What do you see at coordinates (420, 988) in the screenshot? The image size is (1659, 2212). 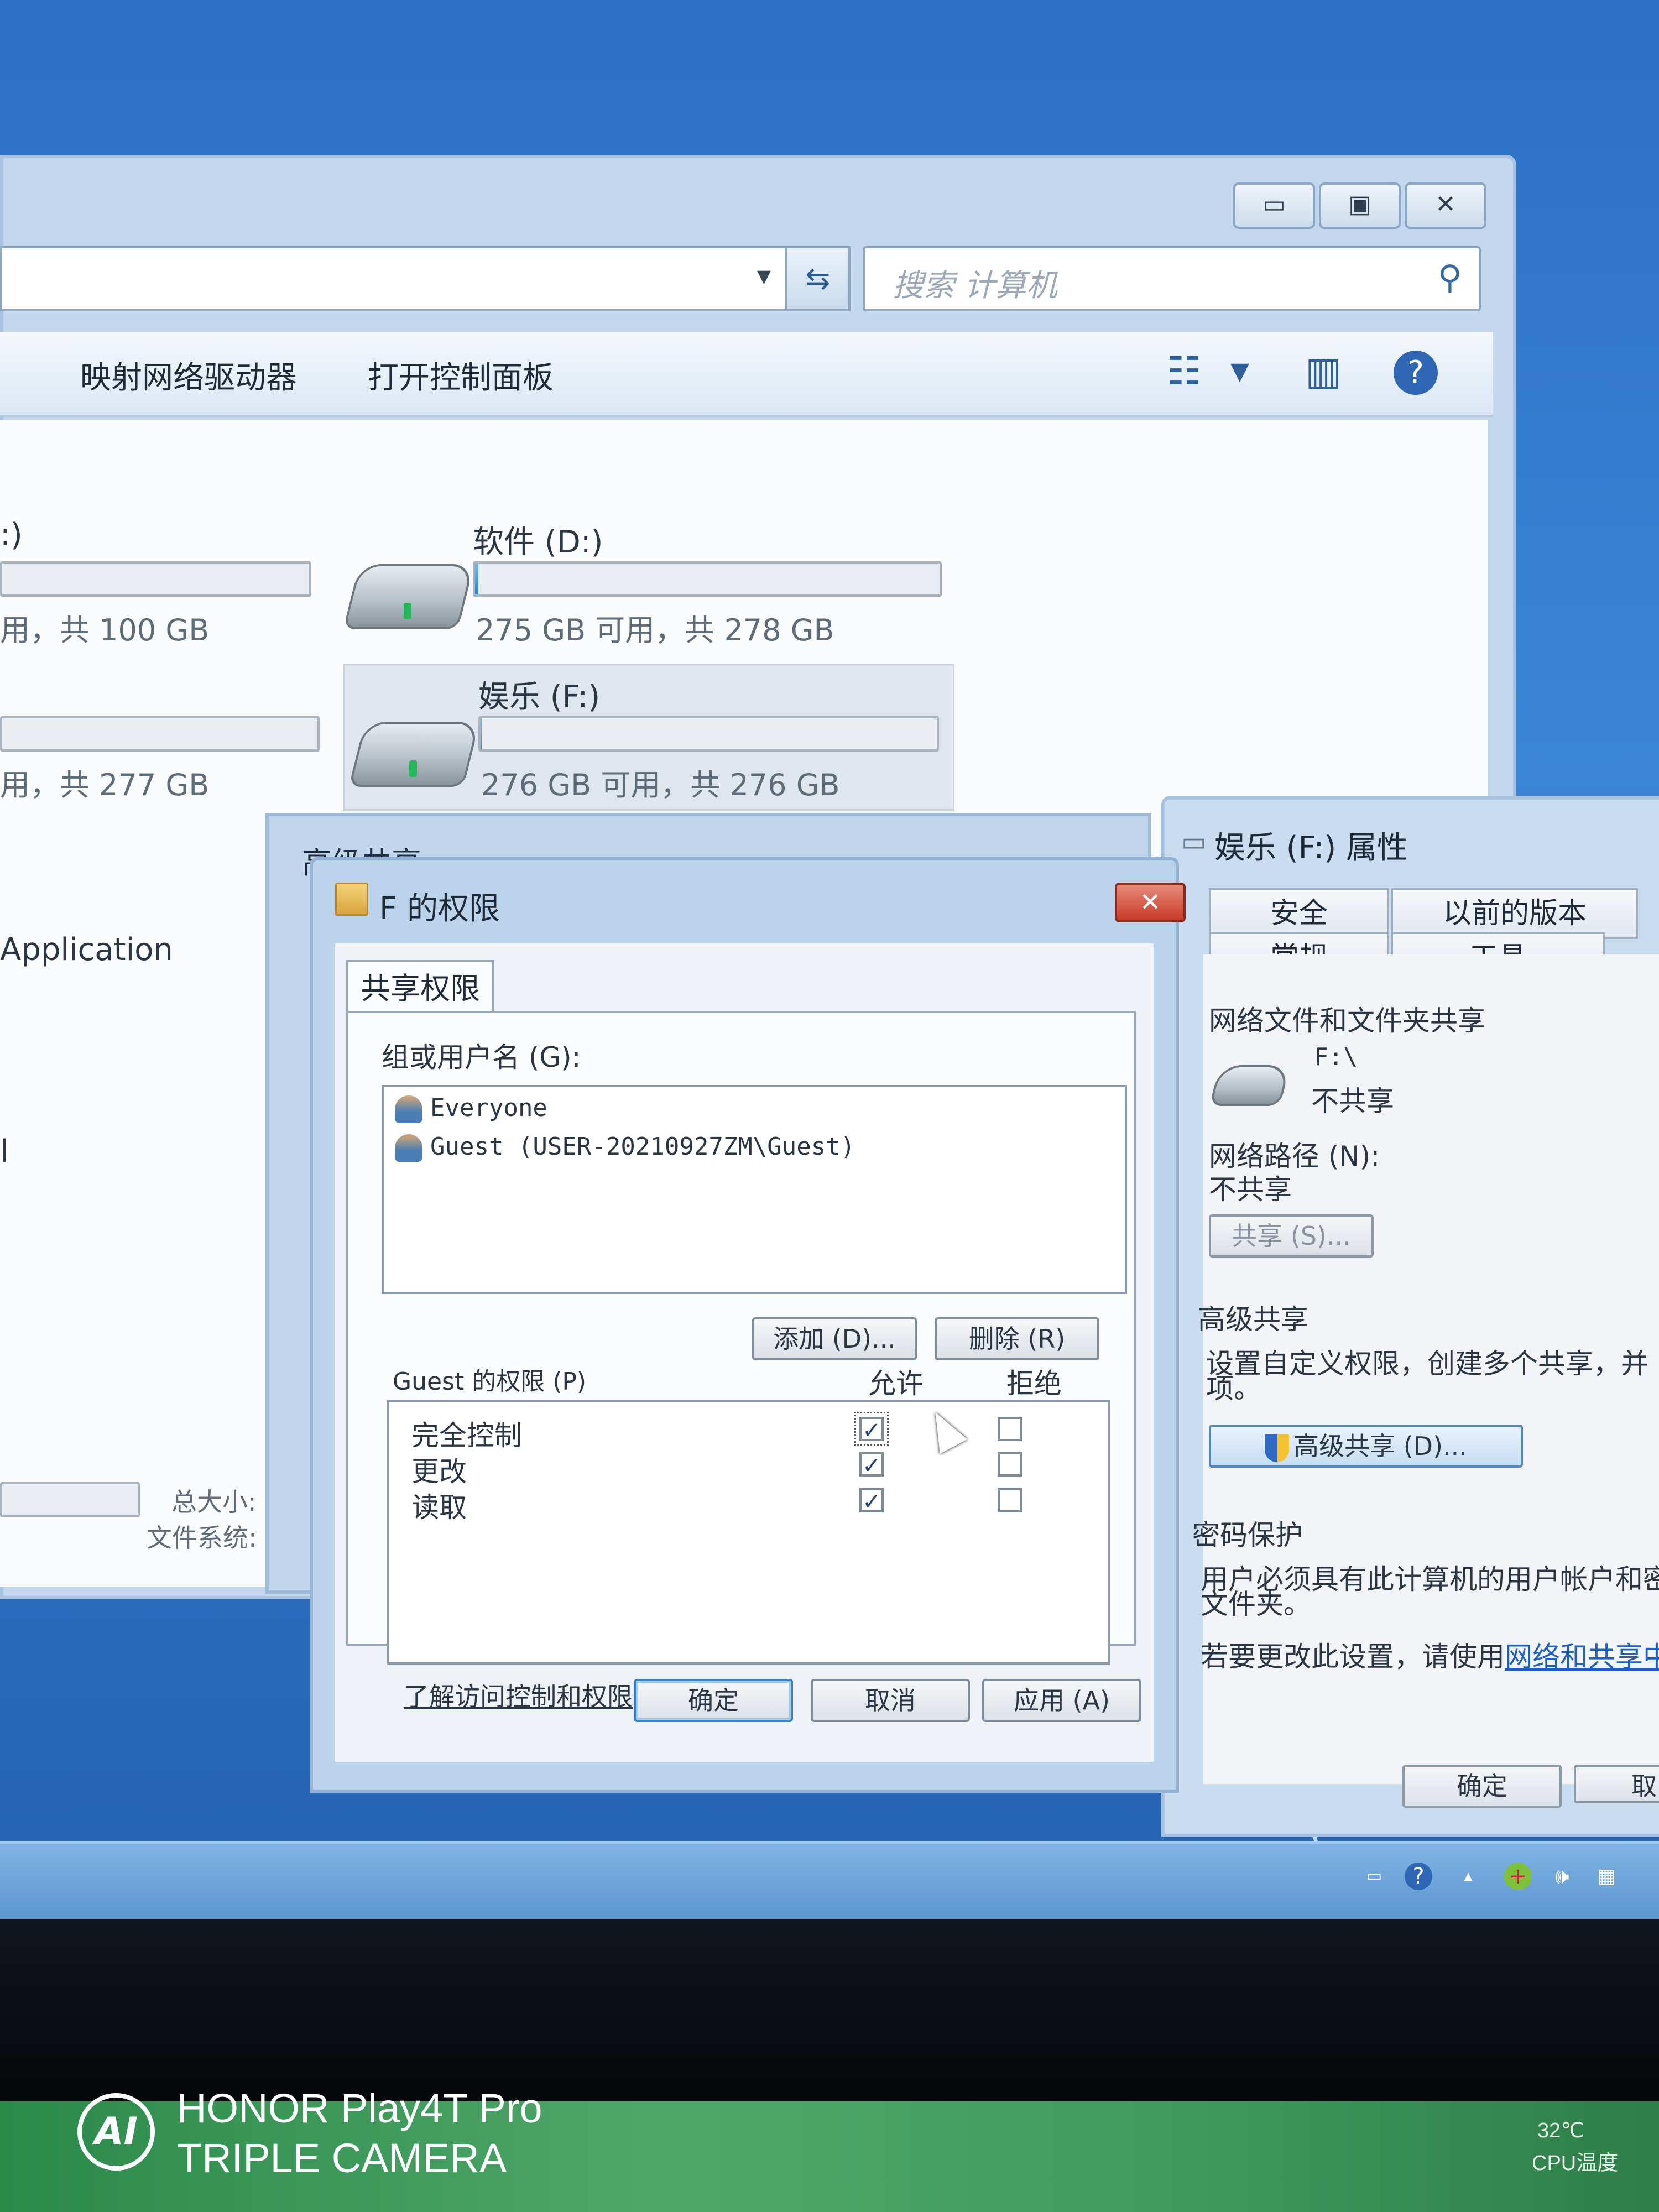 I see `tab-share-permissions: 共享权限` at bounding box center [420, 988].